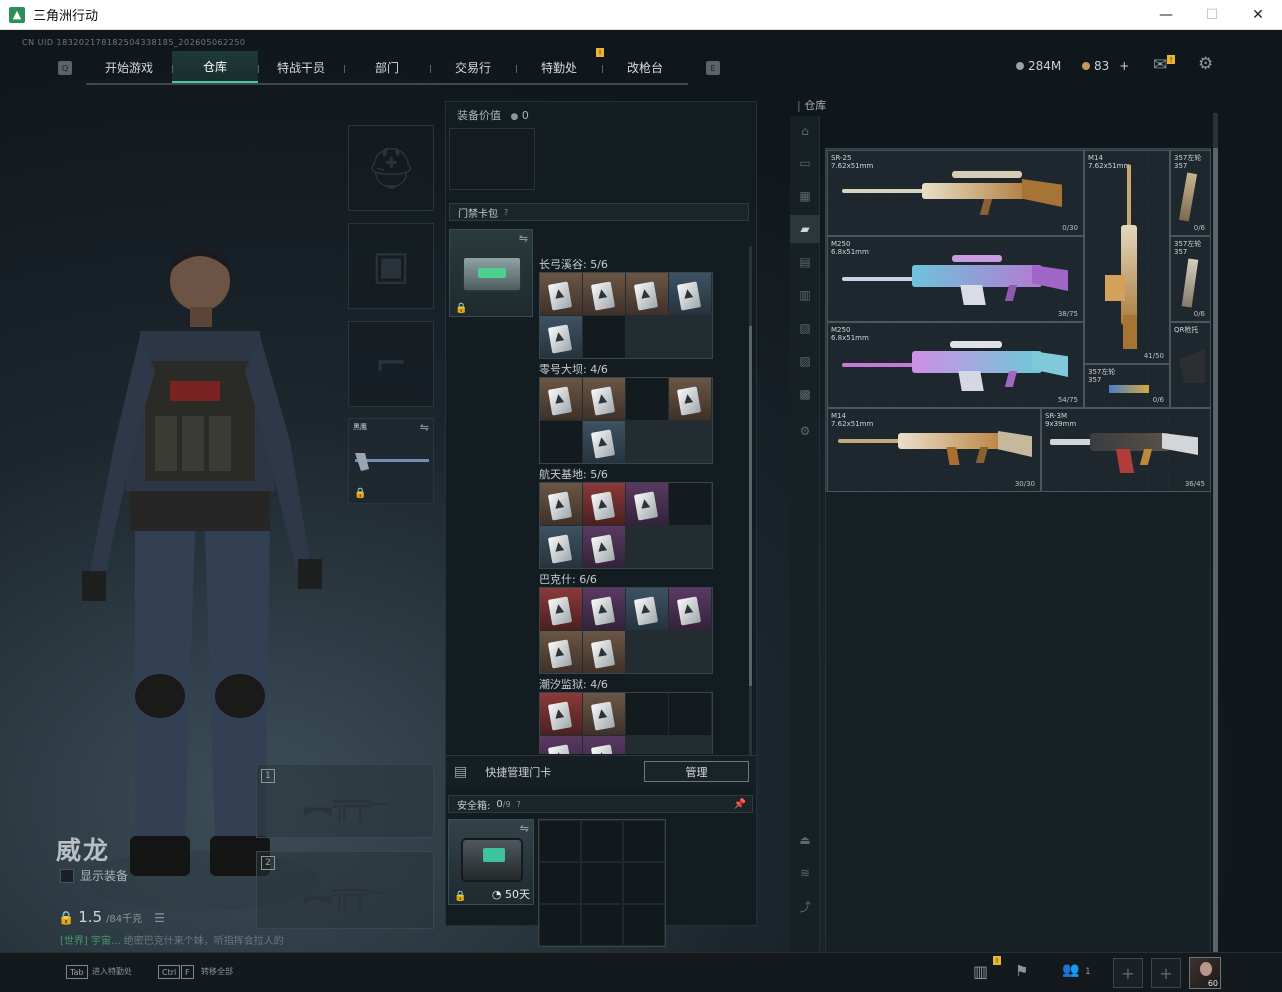 The image size is (1282, 992). I want to click on minimize-button: —, so click(1166, 15).